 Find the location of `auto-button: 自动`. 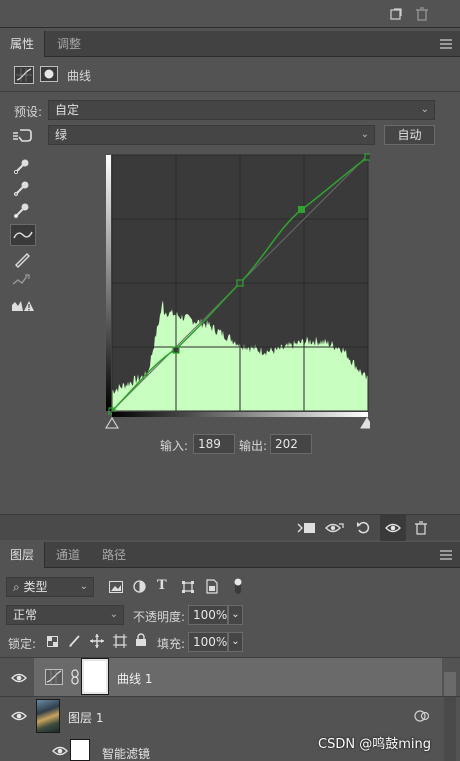

auto-button: 自动 is located at coordinates (409, 135).